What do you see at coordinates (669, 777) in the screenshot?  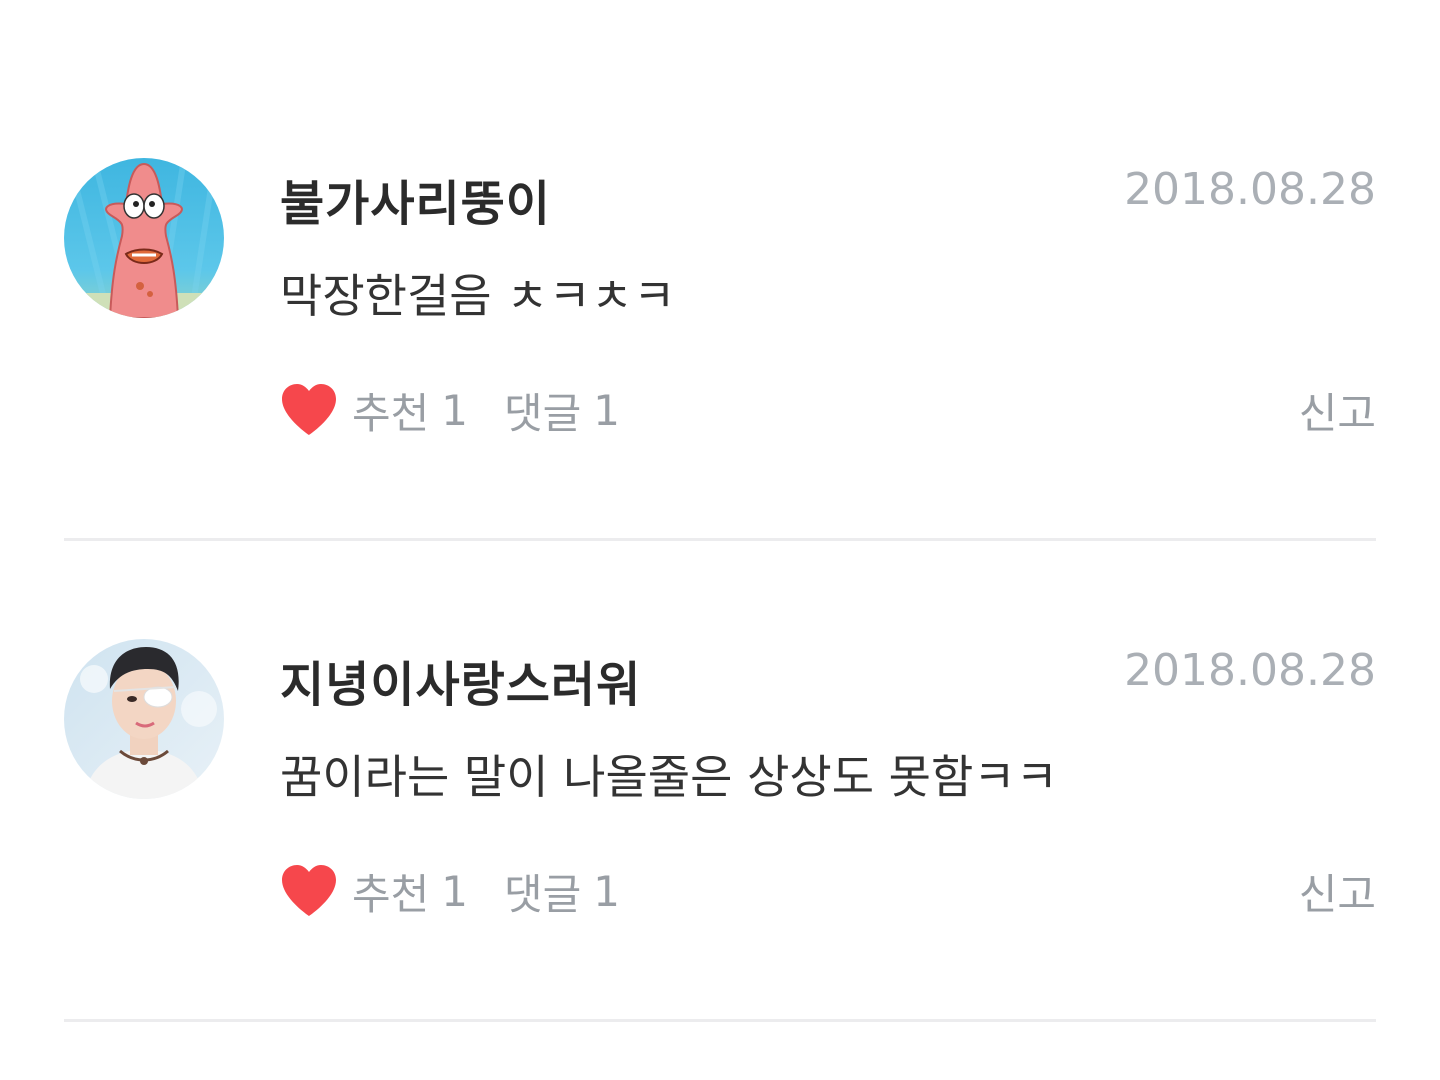 I see `comment-text: 꿈이라는 말이 나올줄은 상상도 못함ㅋㅋ` at bounding box center [669, 777].